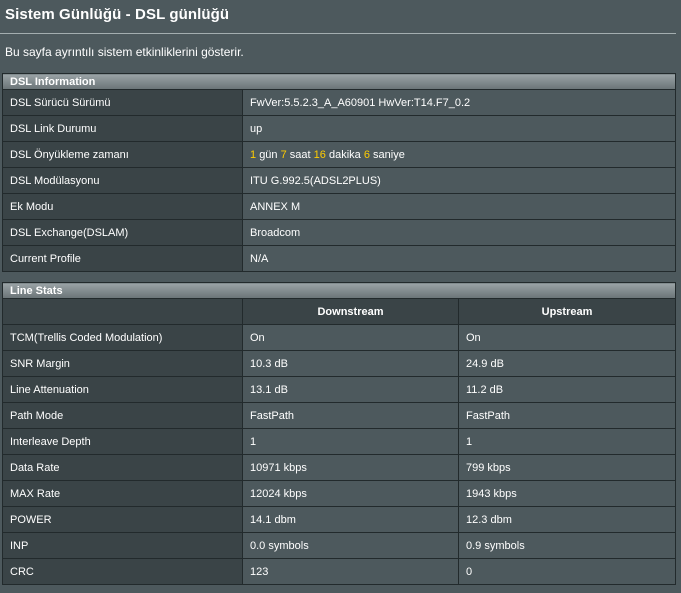  I want to click on annex-mode-label: Ek Modu, so click(122, 206).